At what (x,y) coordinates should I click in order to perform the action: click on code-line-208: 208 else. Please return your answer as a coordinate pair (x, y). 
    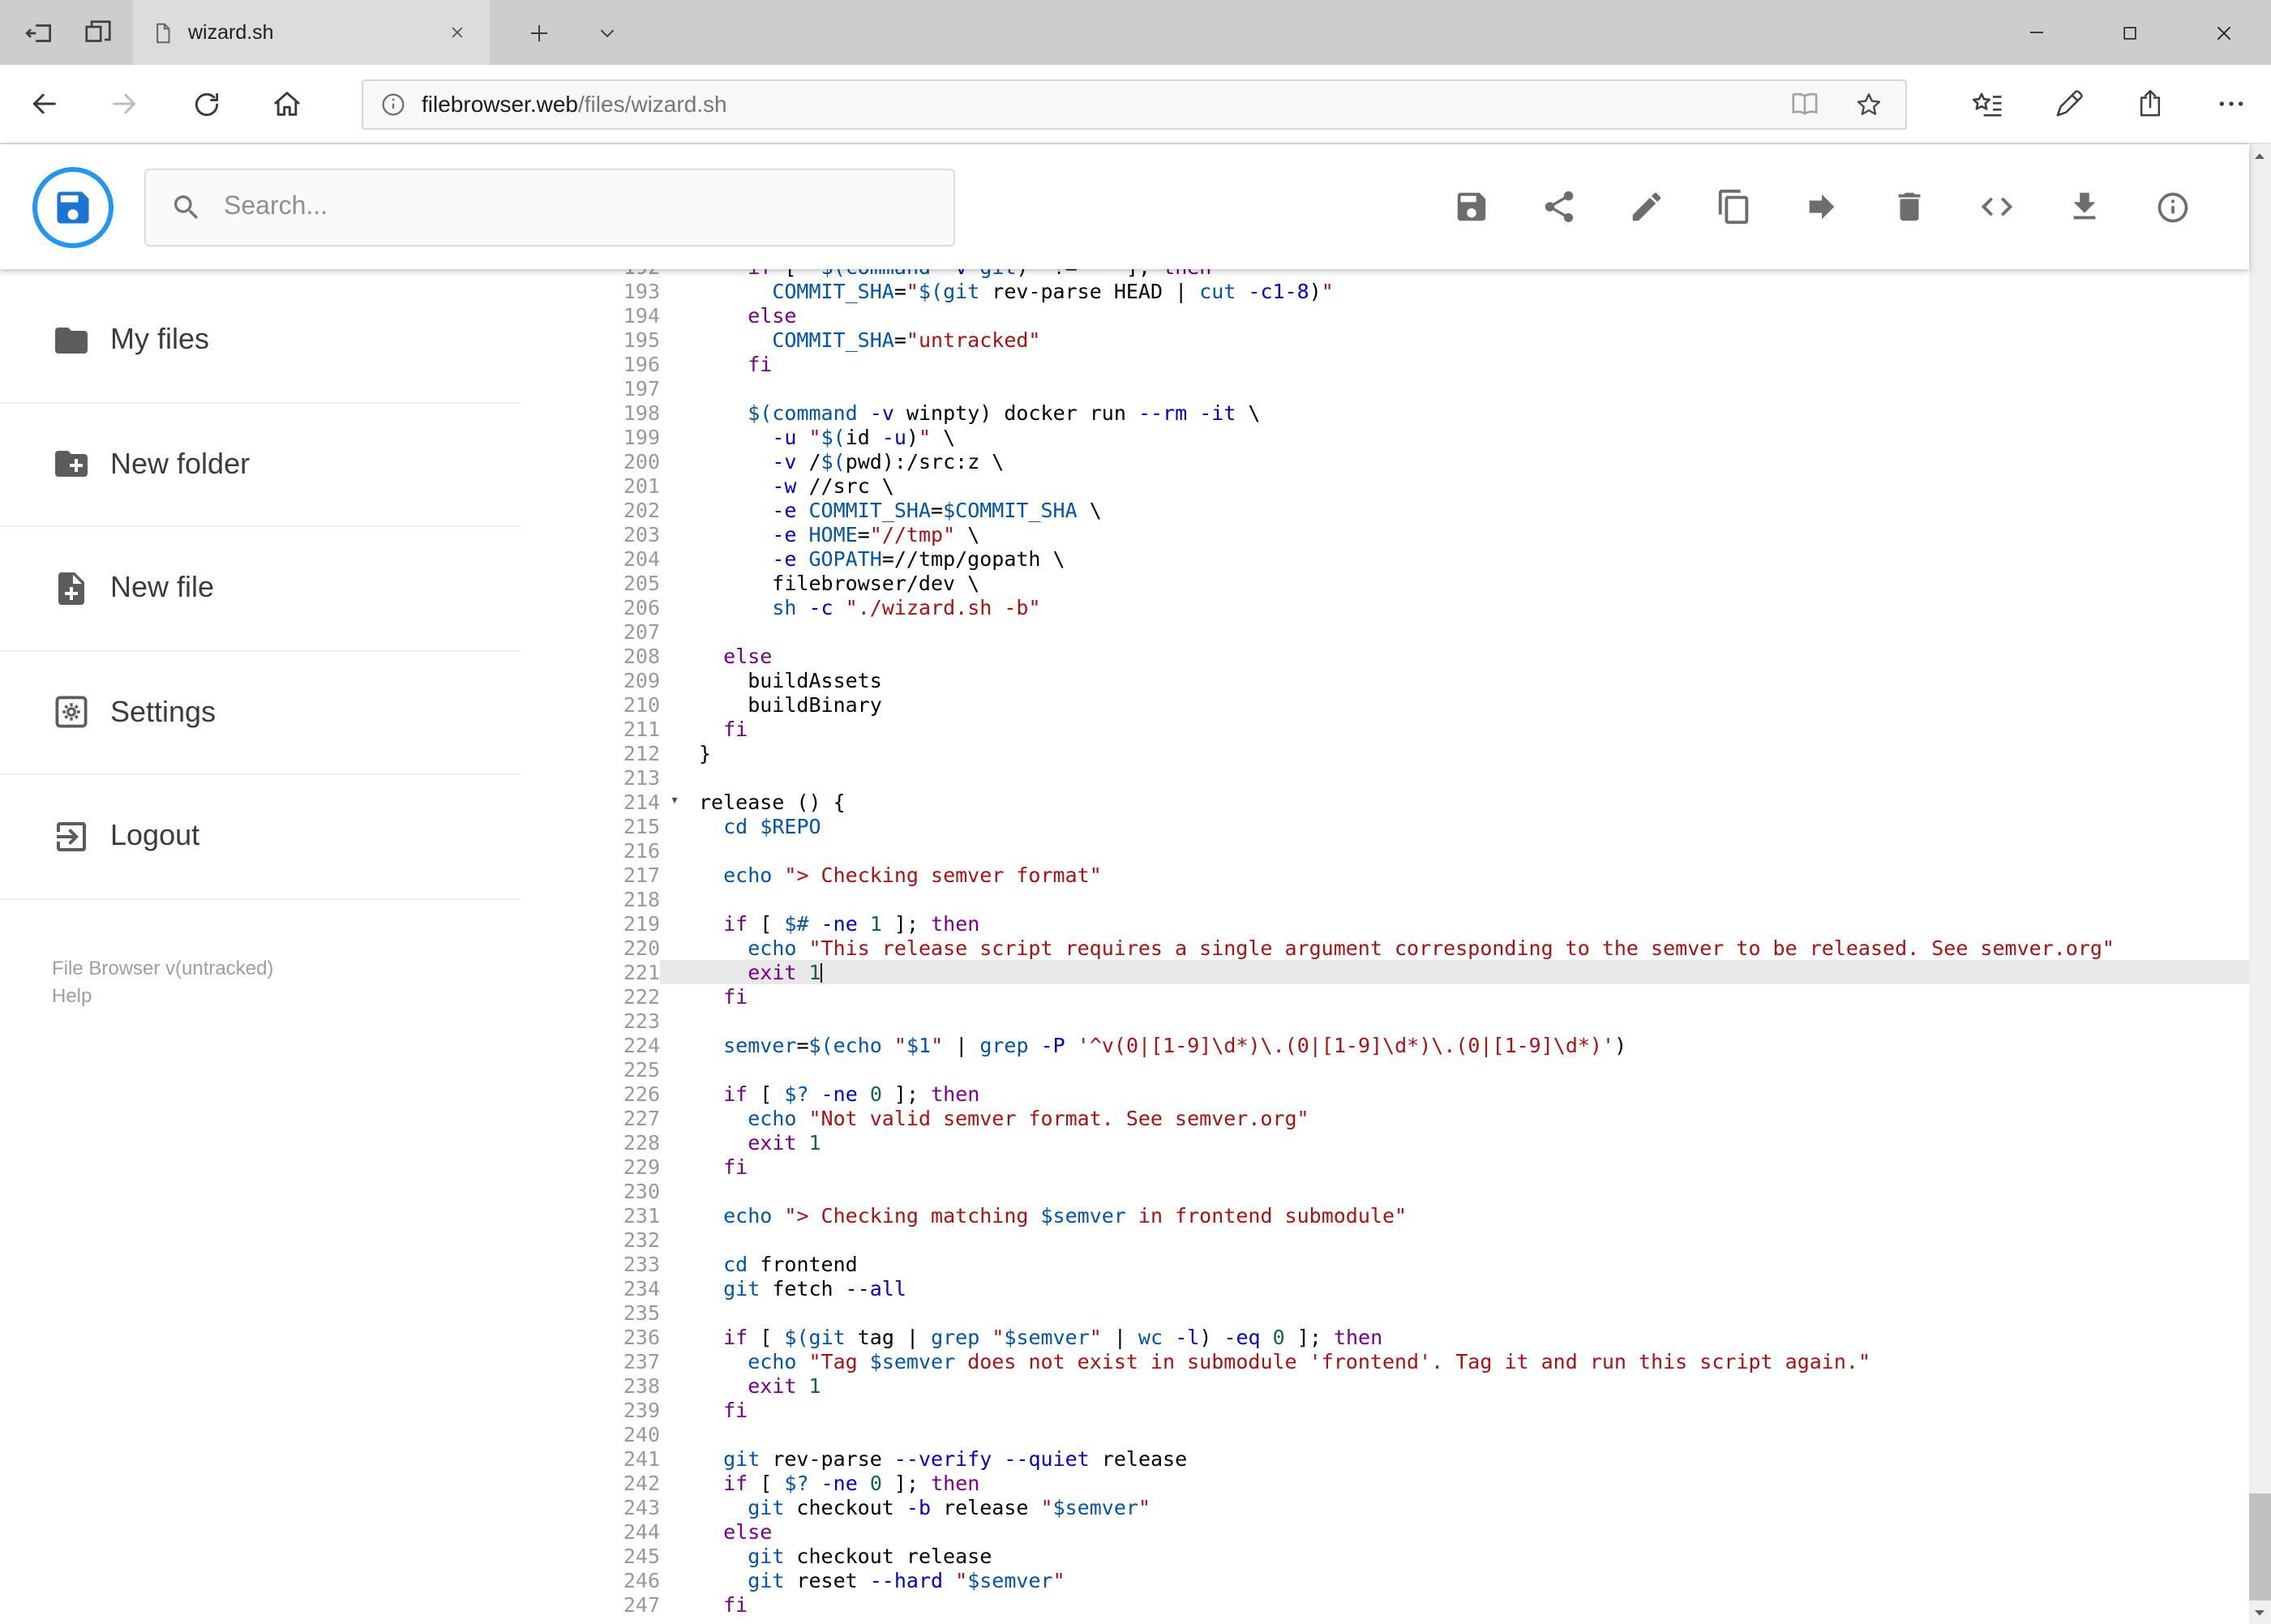
    Looking at the image, I should click on (1384, 656).